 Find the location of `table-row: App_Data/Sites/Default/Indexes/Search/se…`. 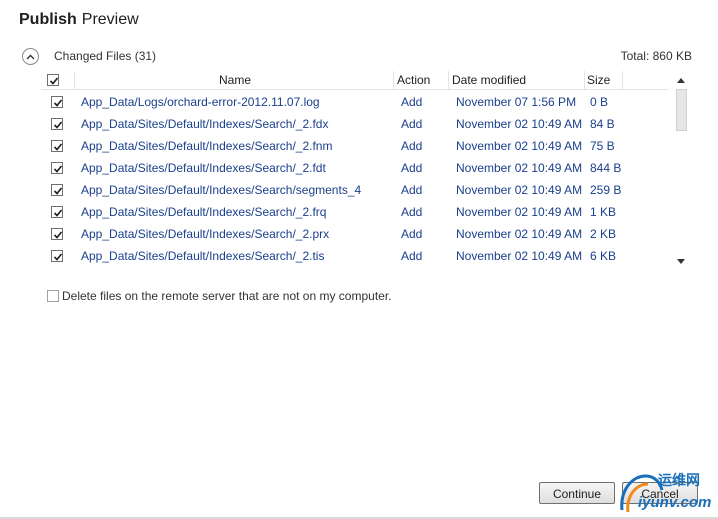

table-row: App_Data/Sites/Default/Indexes/Search/se… is located at coordinates (354, 190).